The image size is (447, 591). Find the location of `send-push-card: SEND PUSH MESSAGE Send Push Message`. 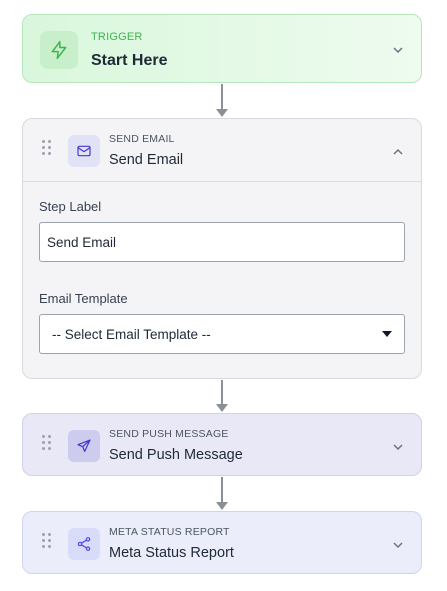

send-push-card: SEND PUSH MESSAGE Send Push Message is located at coordinates (222, 444).